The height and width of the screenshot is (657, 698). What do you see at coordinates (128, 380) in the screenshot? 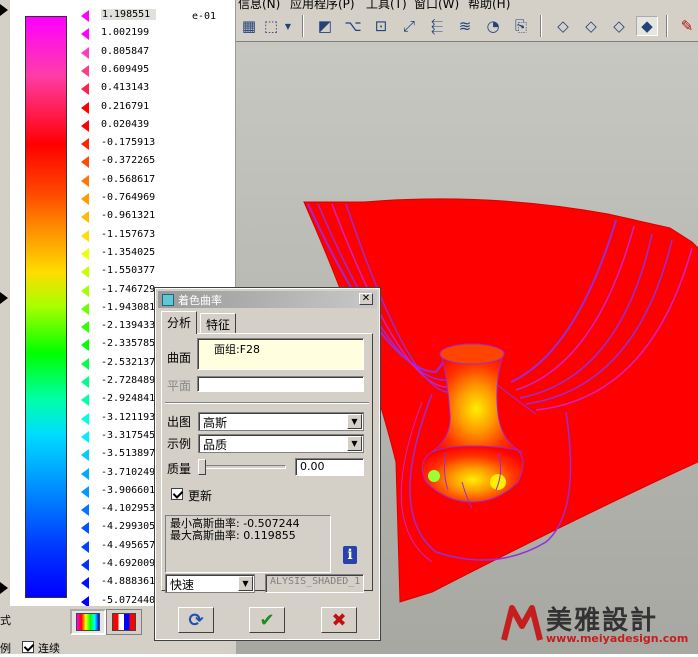
I see `legend-value: -2.728489` at bounding box center [128, 380].